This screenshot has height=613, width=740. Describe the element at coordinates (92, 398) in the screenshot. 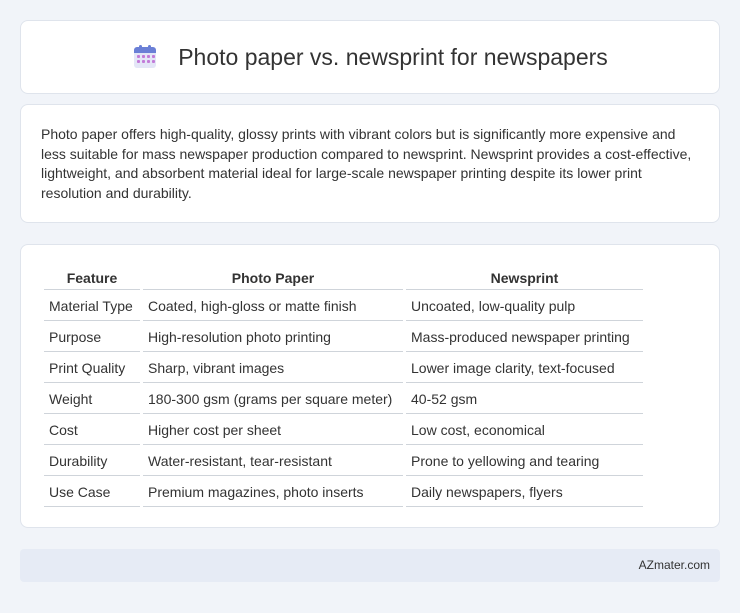

I see `feature-cell: Weight` at that location.